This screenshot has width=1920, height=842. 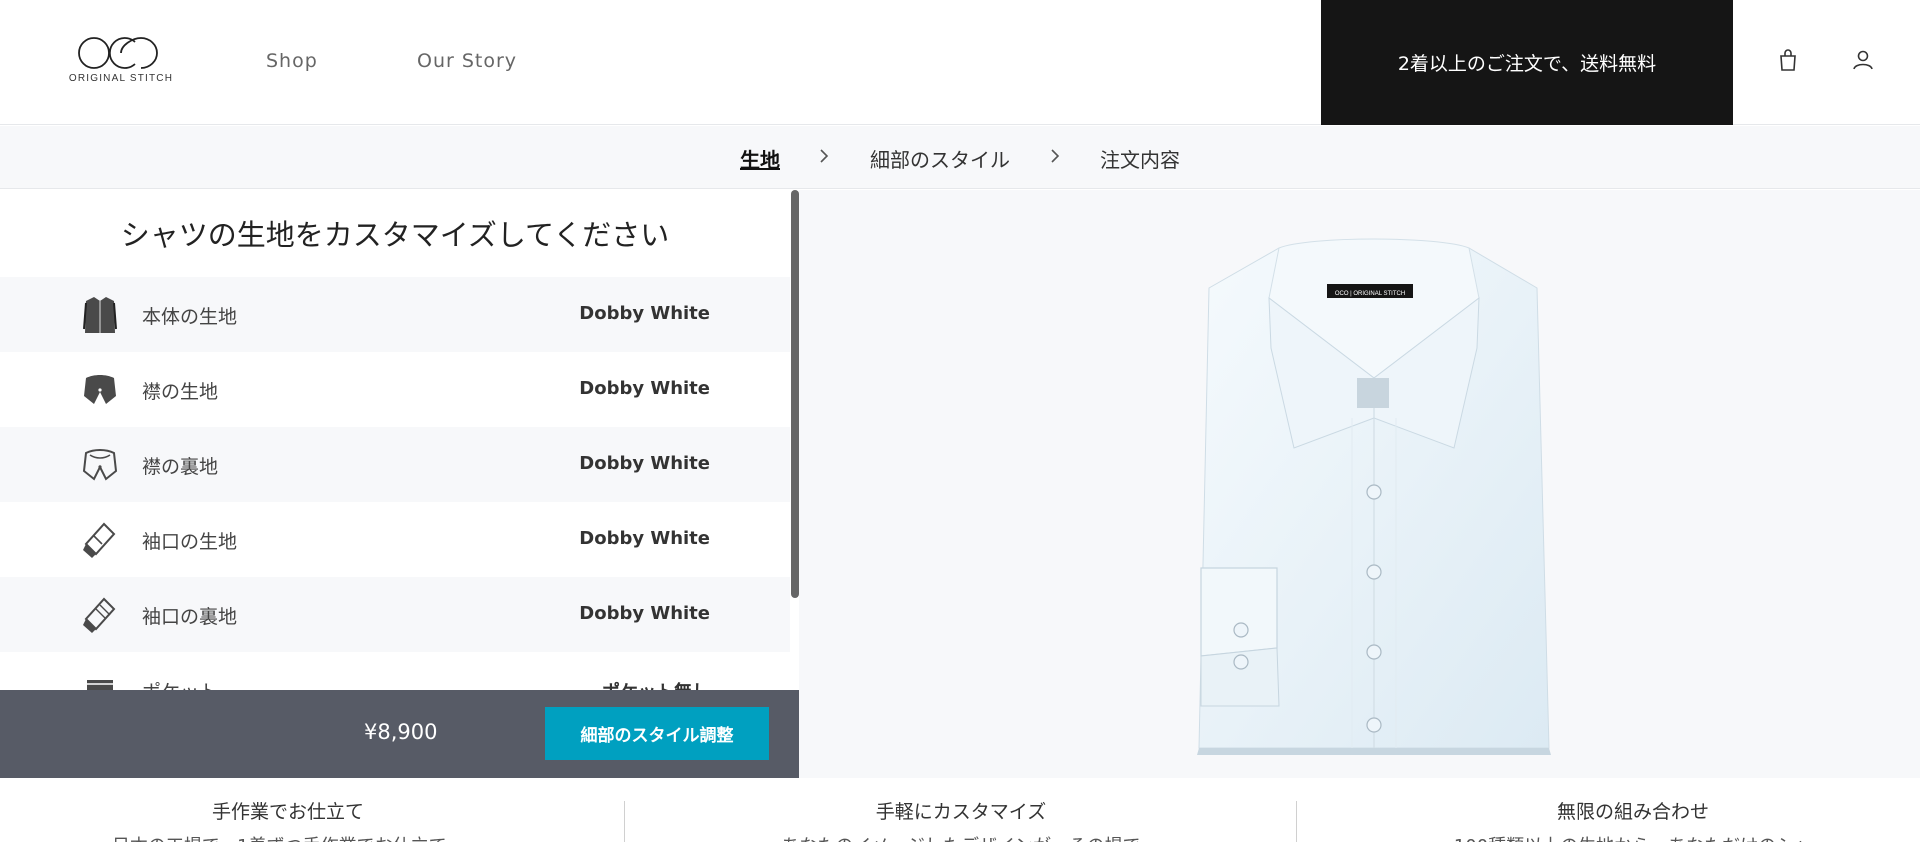 I want to click on logo-mark-icon, so click(x=118, y=53).